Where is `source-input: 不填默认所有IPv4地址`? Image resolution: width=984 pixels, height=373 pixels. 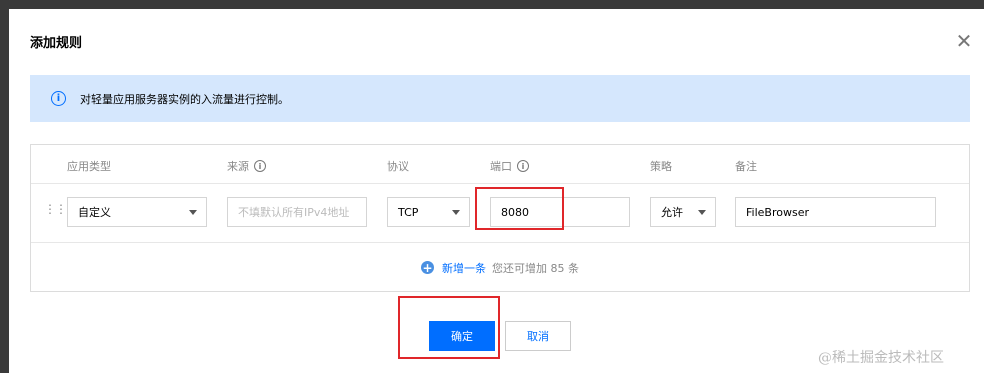 source-input: 不填默认所有IPv4地址 is located at coordinates (297, 212).